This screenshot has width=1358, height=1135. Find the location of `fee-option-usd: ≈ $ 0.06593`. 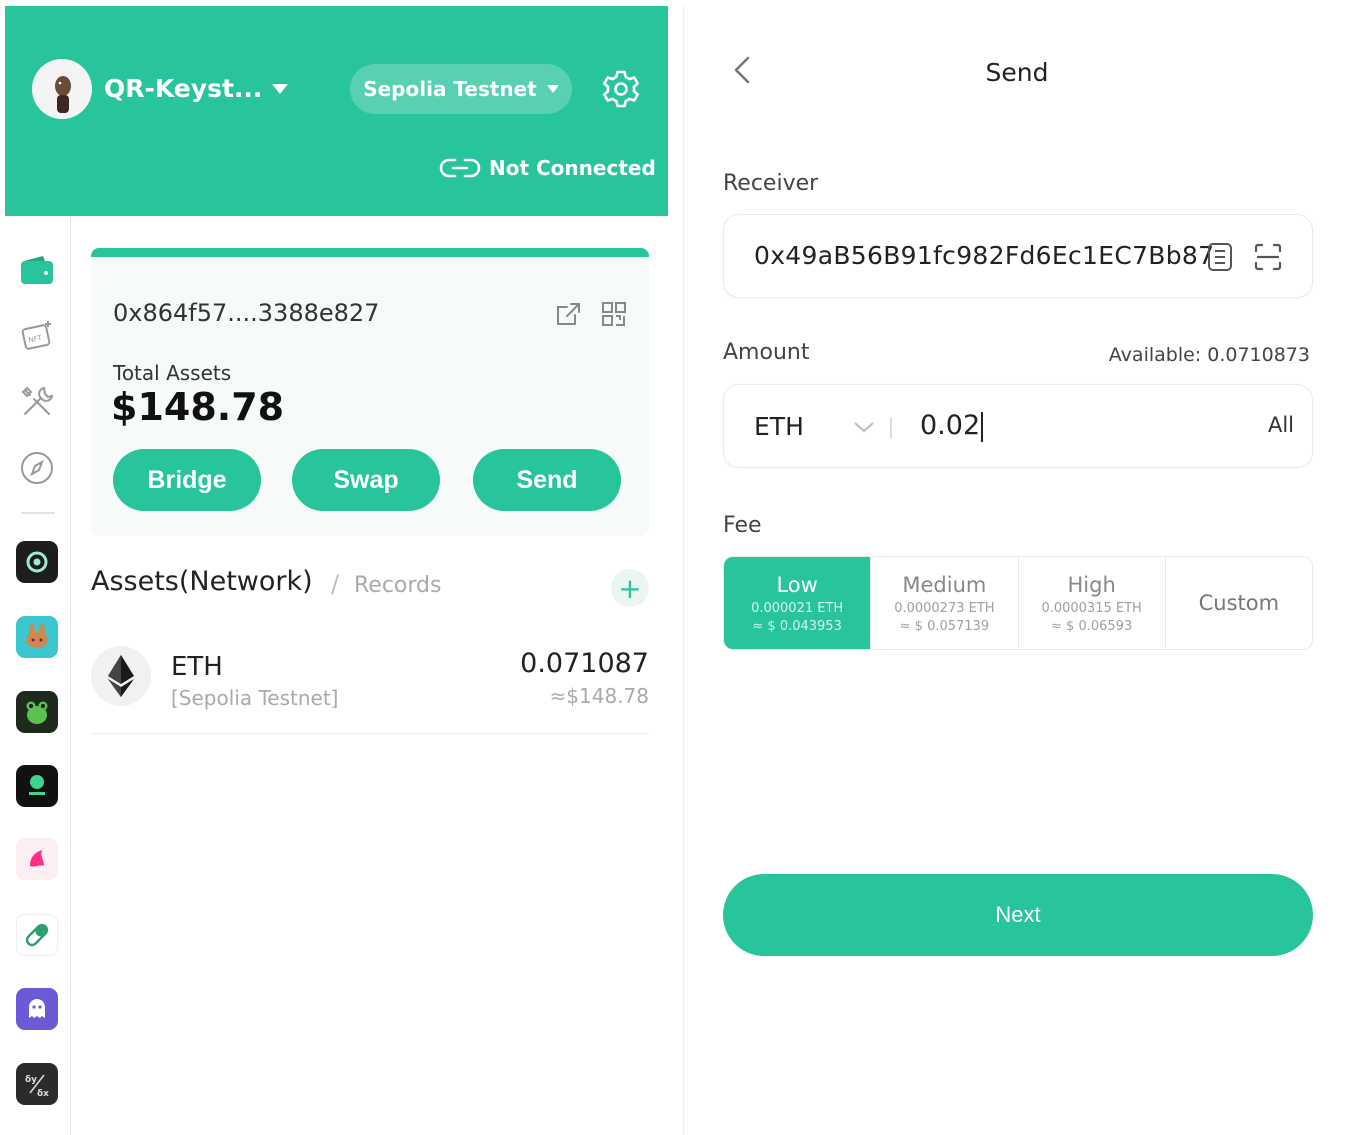

fee-option-usd: ≈ $ 0.06593 is located at coordinates (1092, 626).